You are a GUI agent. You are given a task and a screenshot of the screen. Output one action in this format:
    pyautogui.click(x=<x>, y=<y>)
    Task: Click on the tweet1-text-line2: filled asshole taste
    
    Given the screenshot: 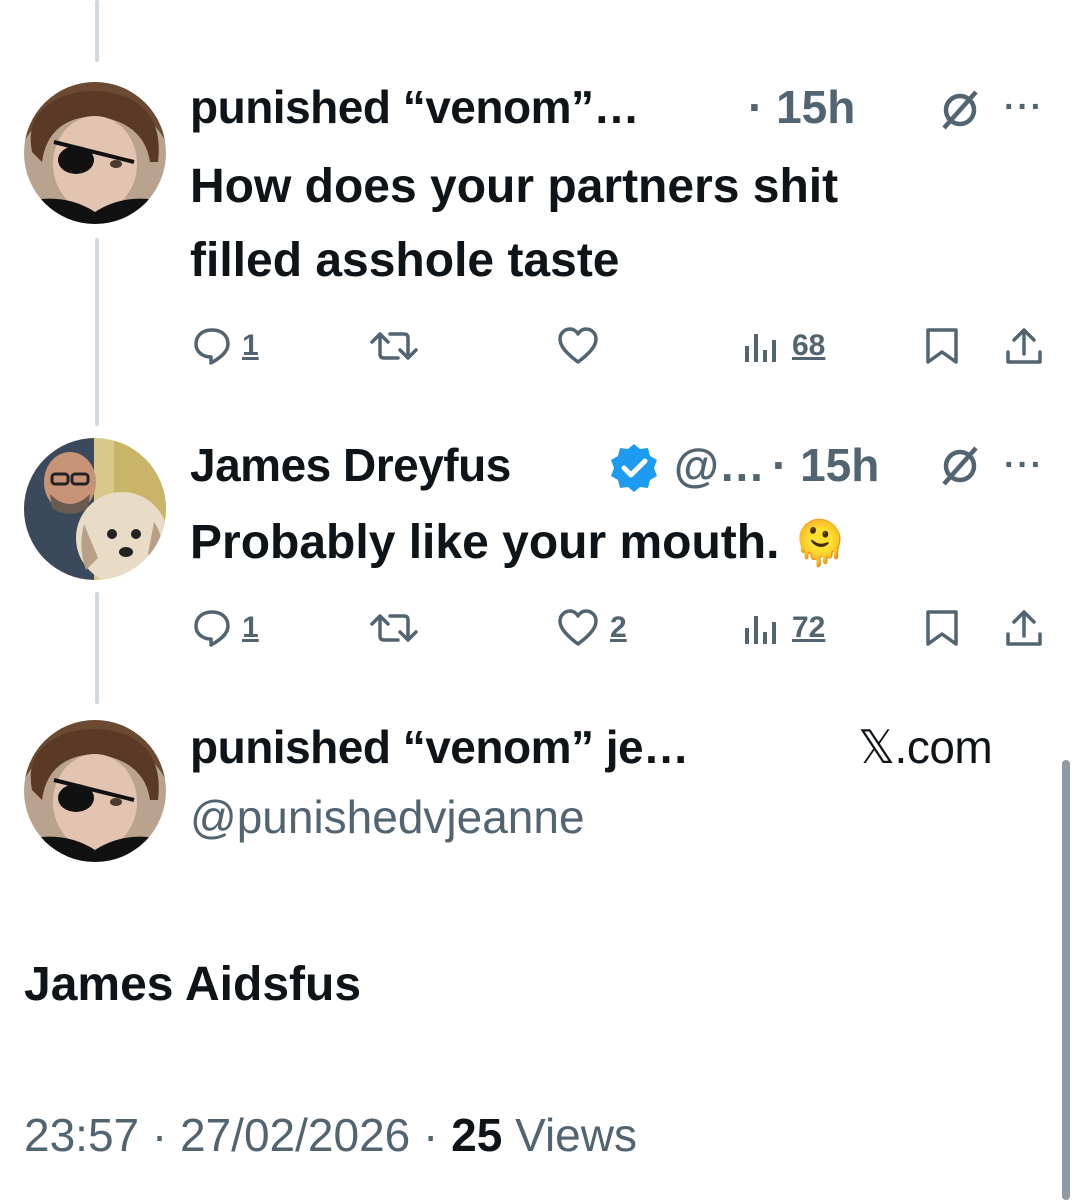 What is the action you would take?
    pyautogui.click(x=405, y=260)
    